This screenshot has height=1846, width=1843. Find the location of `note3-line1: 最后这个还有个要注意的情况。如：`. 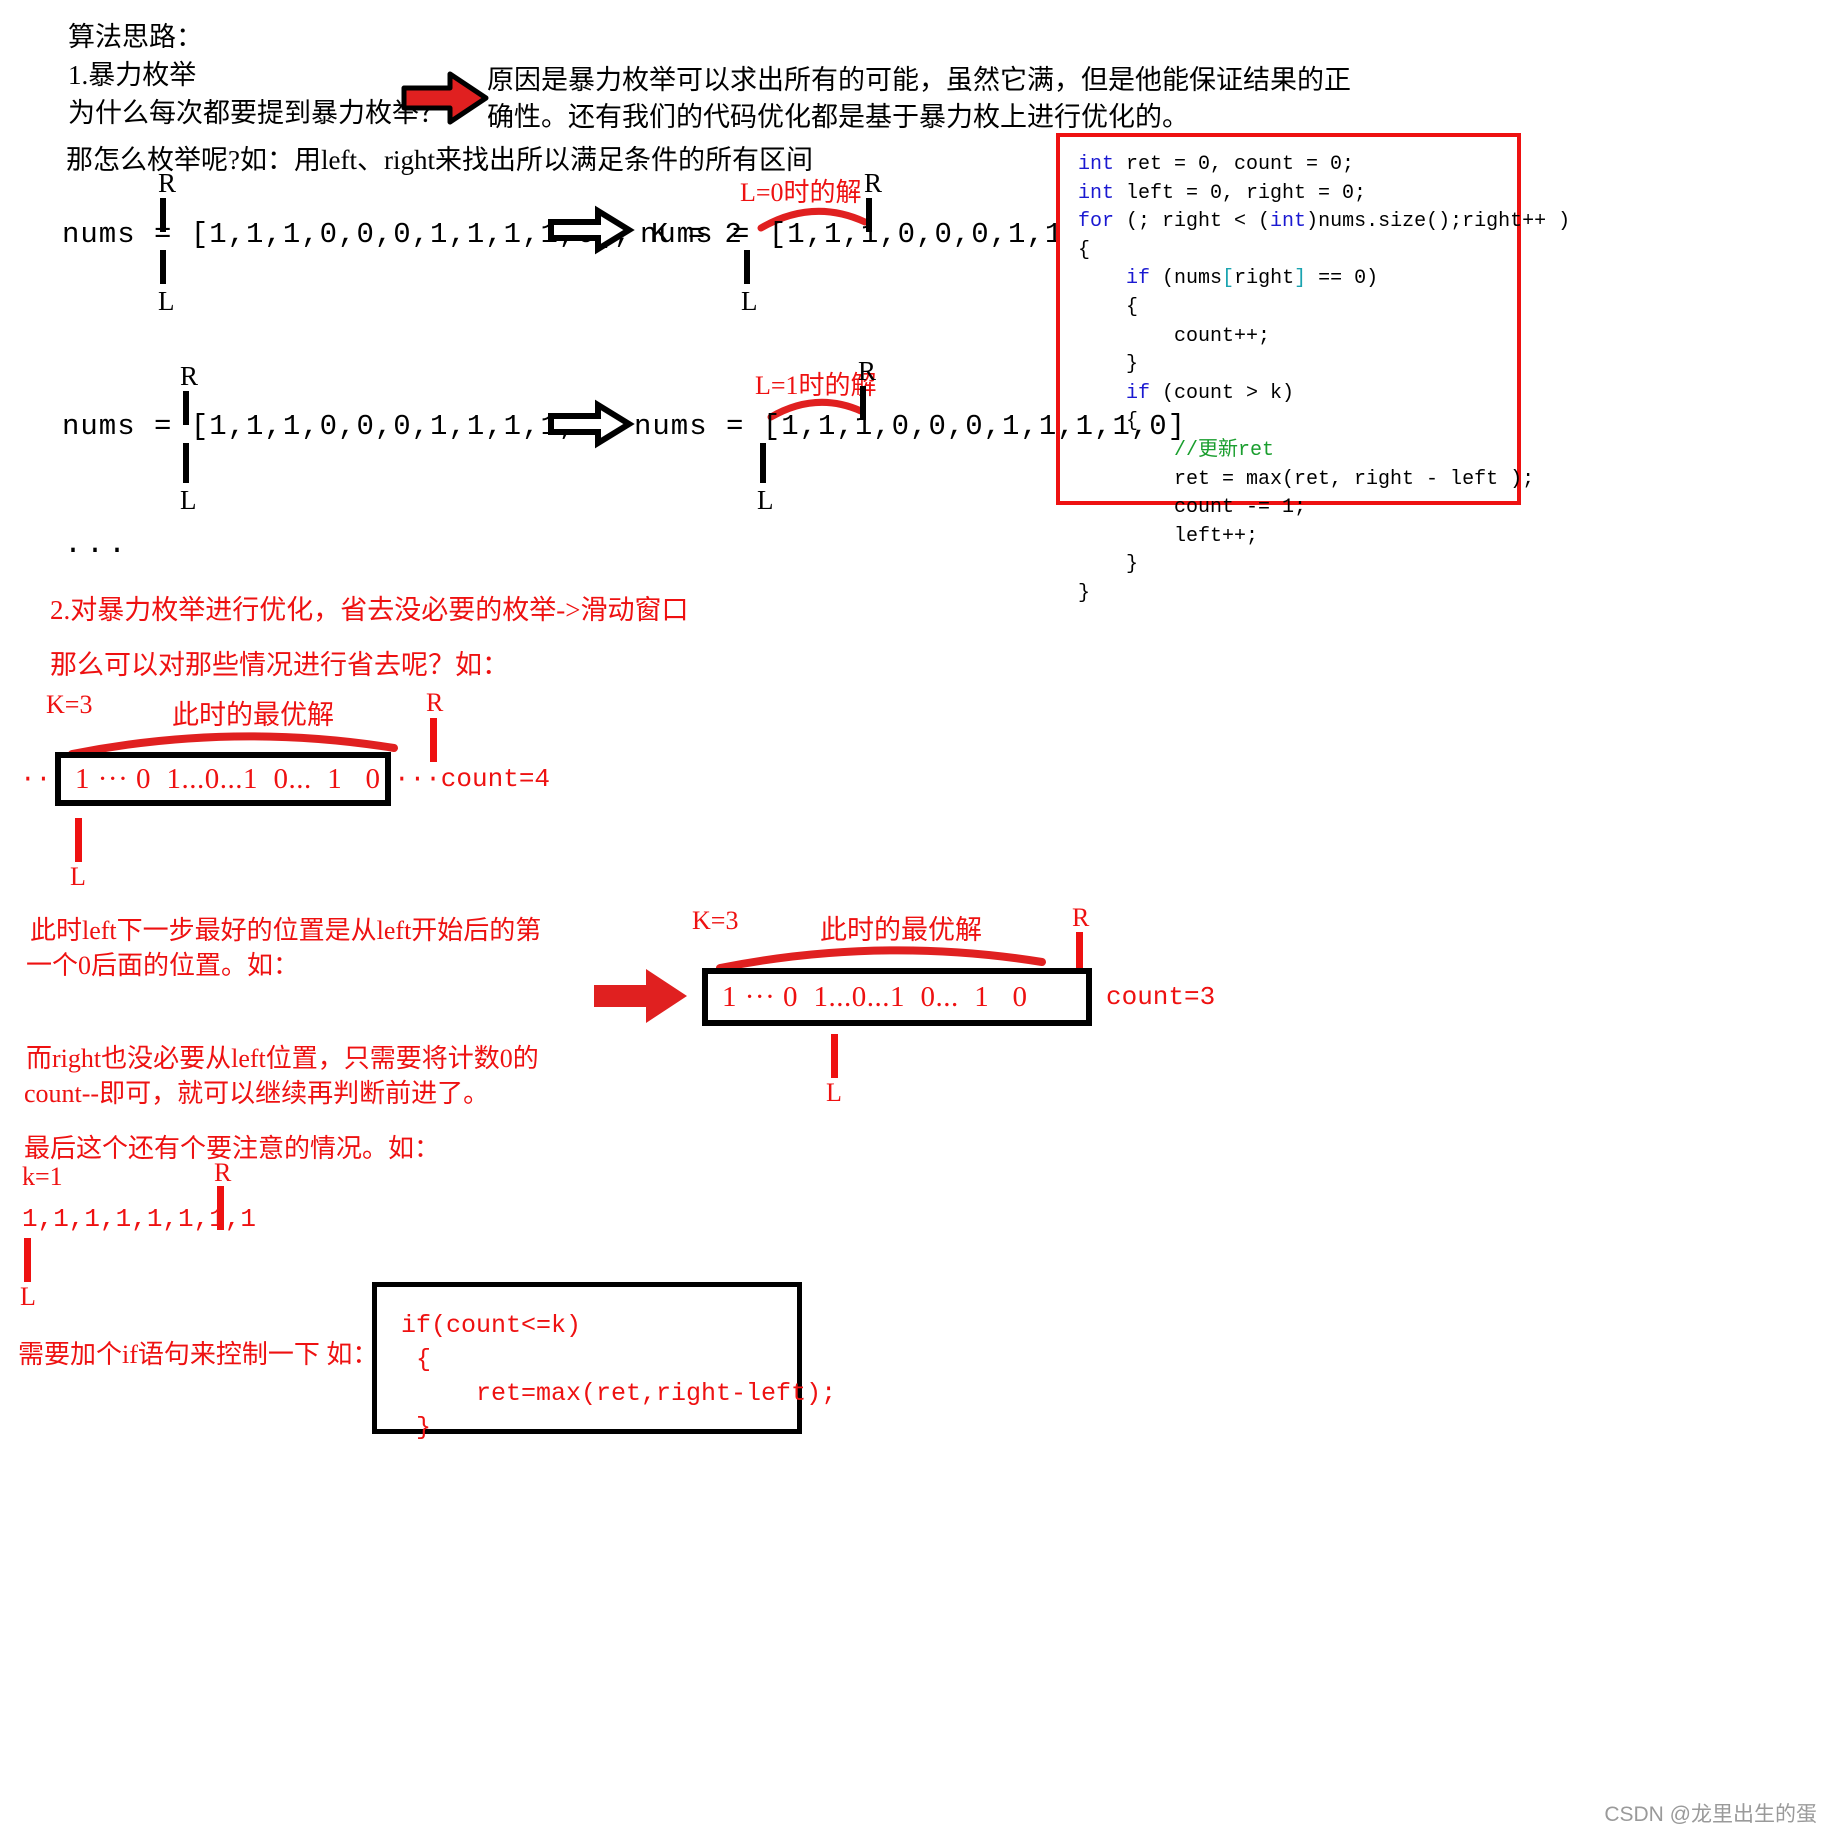

note3-line1: 最后这个还有个要注意的情况。如： is located at coordinates (232, 1148).